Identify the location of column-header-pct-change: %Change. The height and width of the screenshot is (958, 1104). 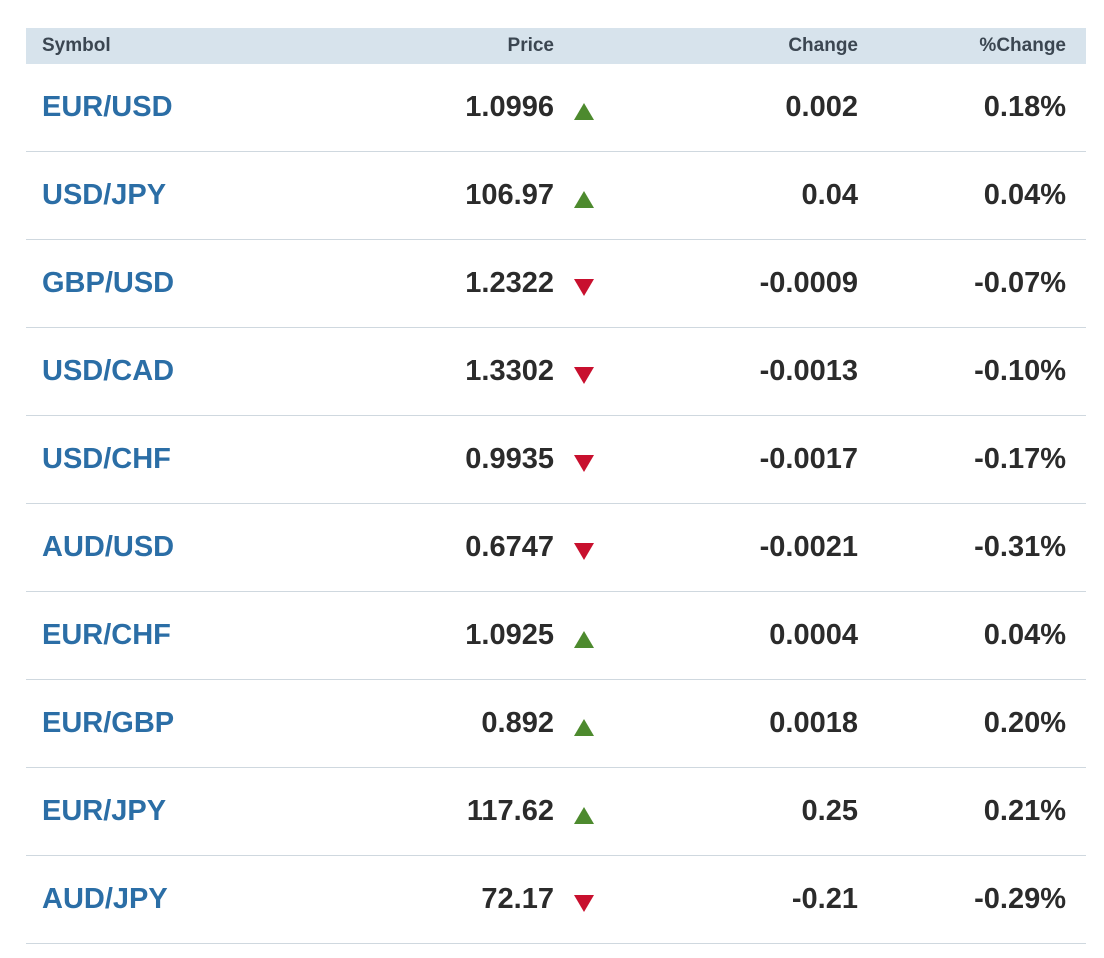
(962, 46).